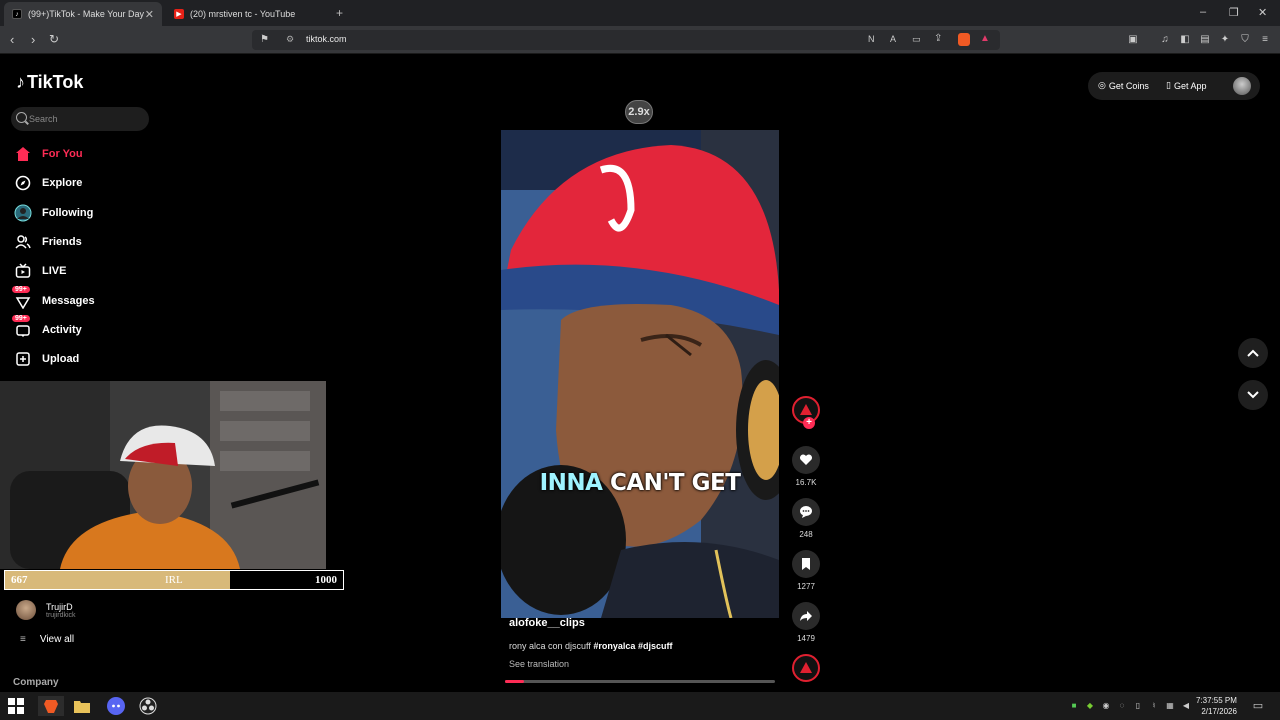  What do you see at coordinates (806, 460) in the screenshot?
I see `heart-icon` at bounding box center [806, 460].